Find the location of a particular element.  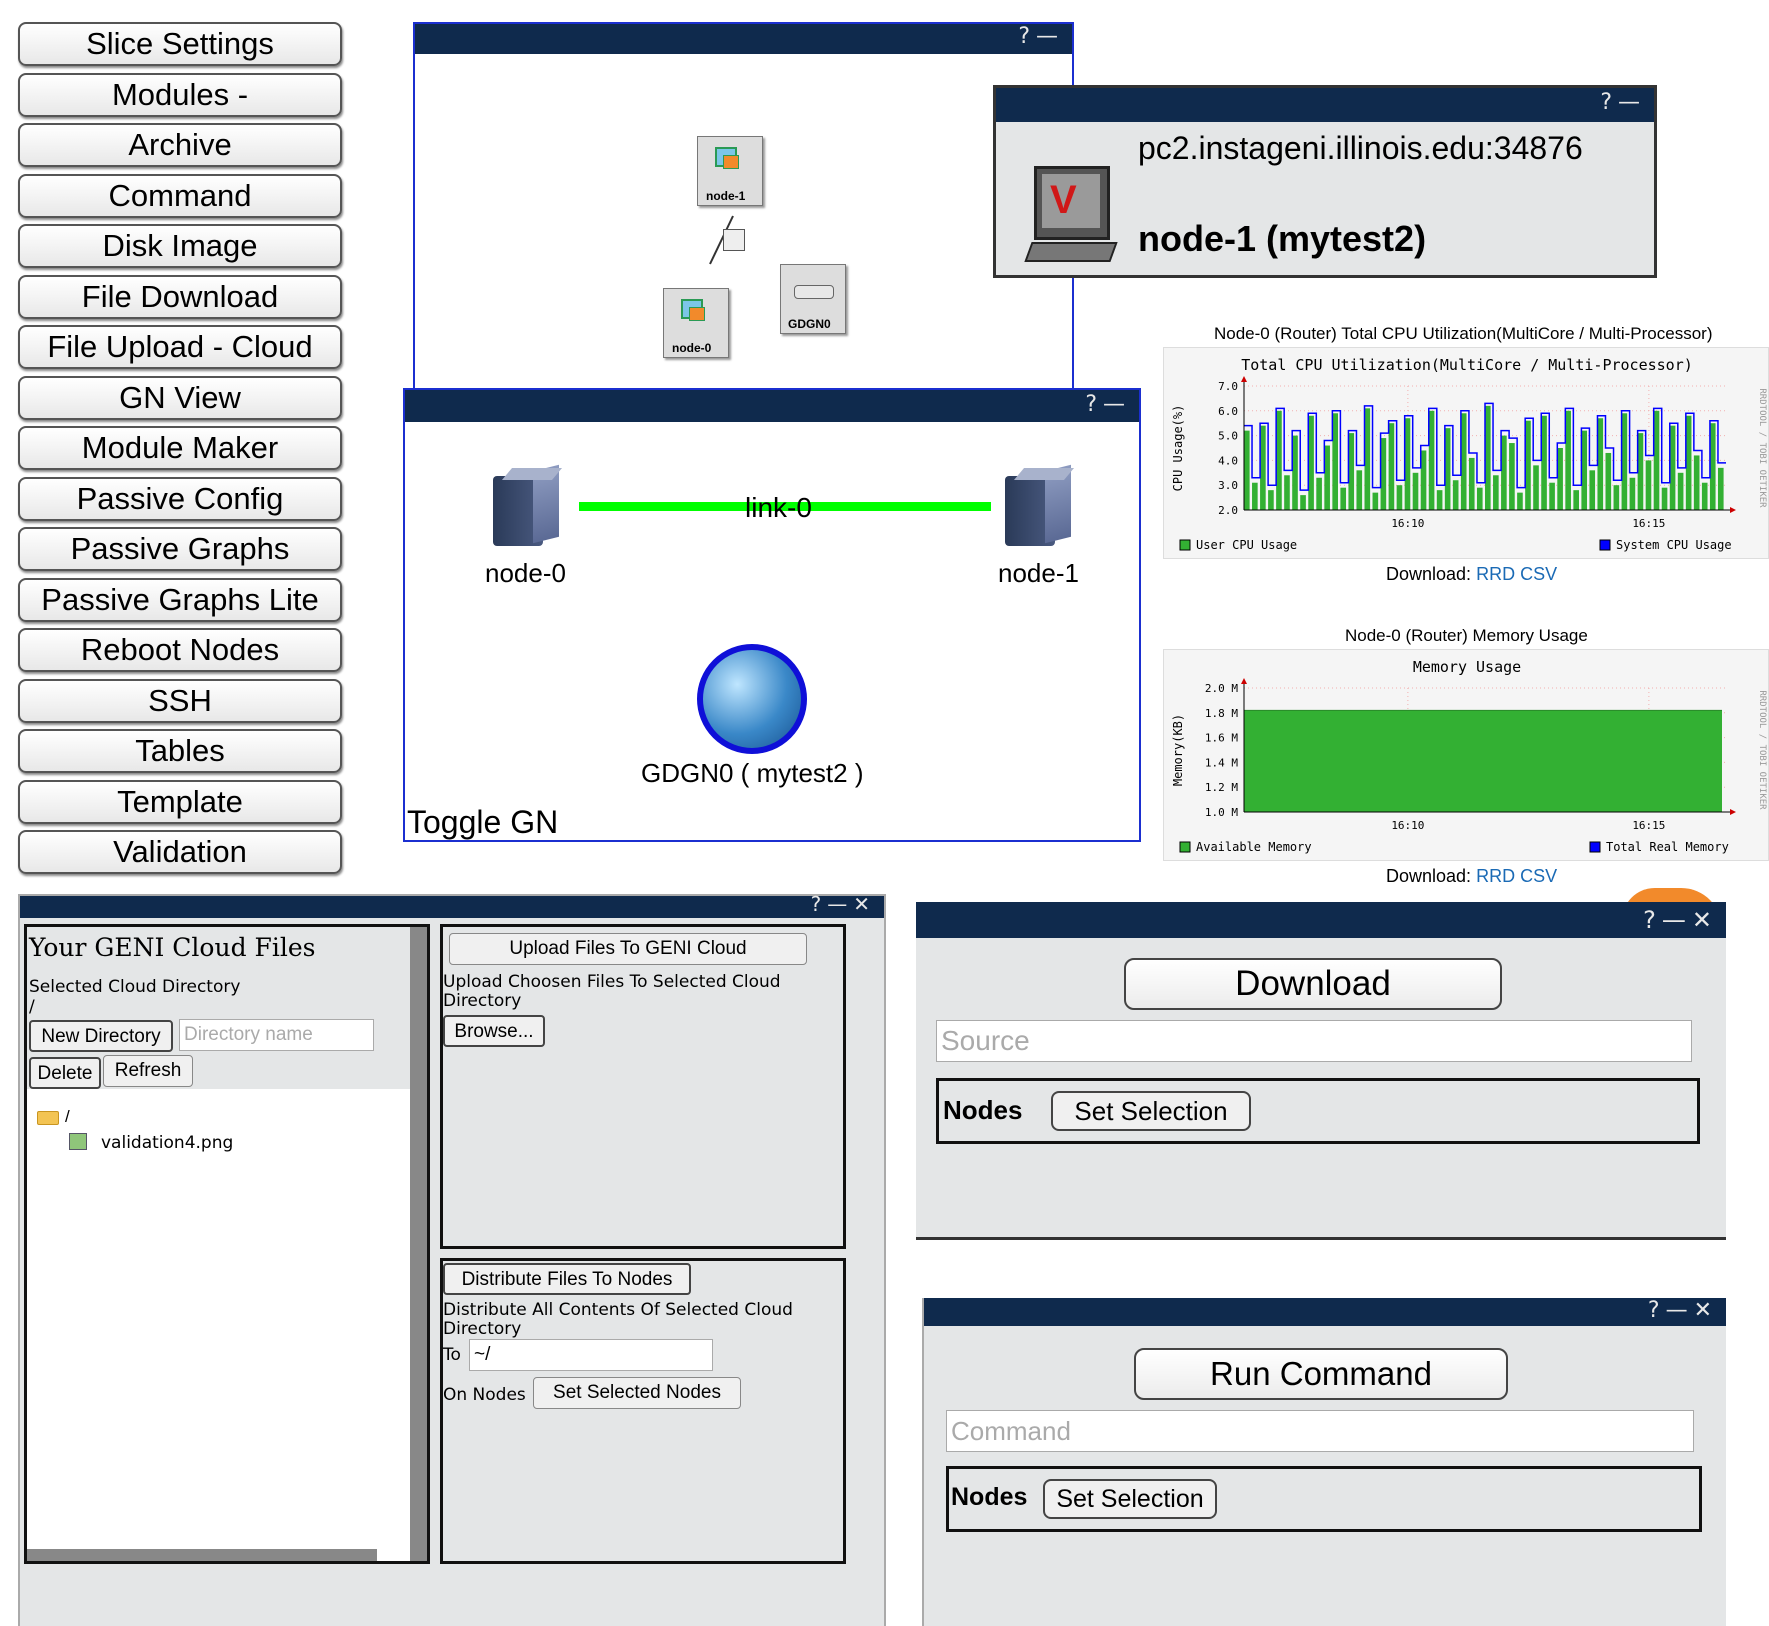

horizontal-scrollbar is located at coordinates (202, 1555).